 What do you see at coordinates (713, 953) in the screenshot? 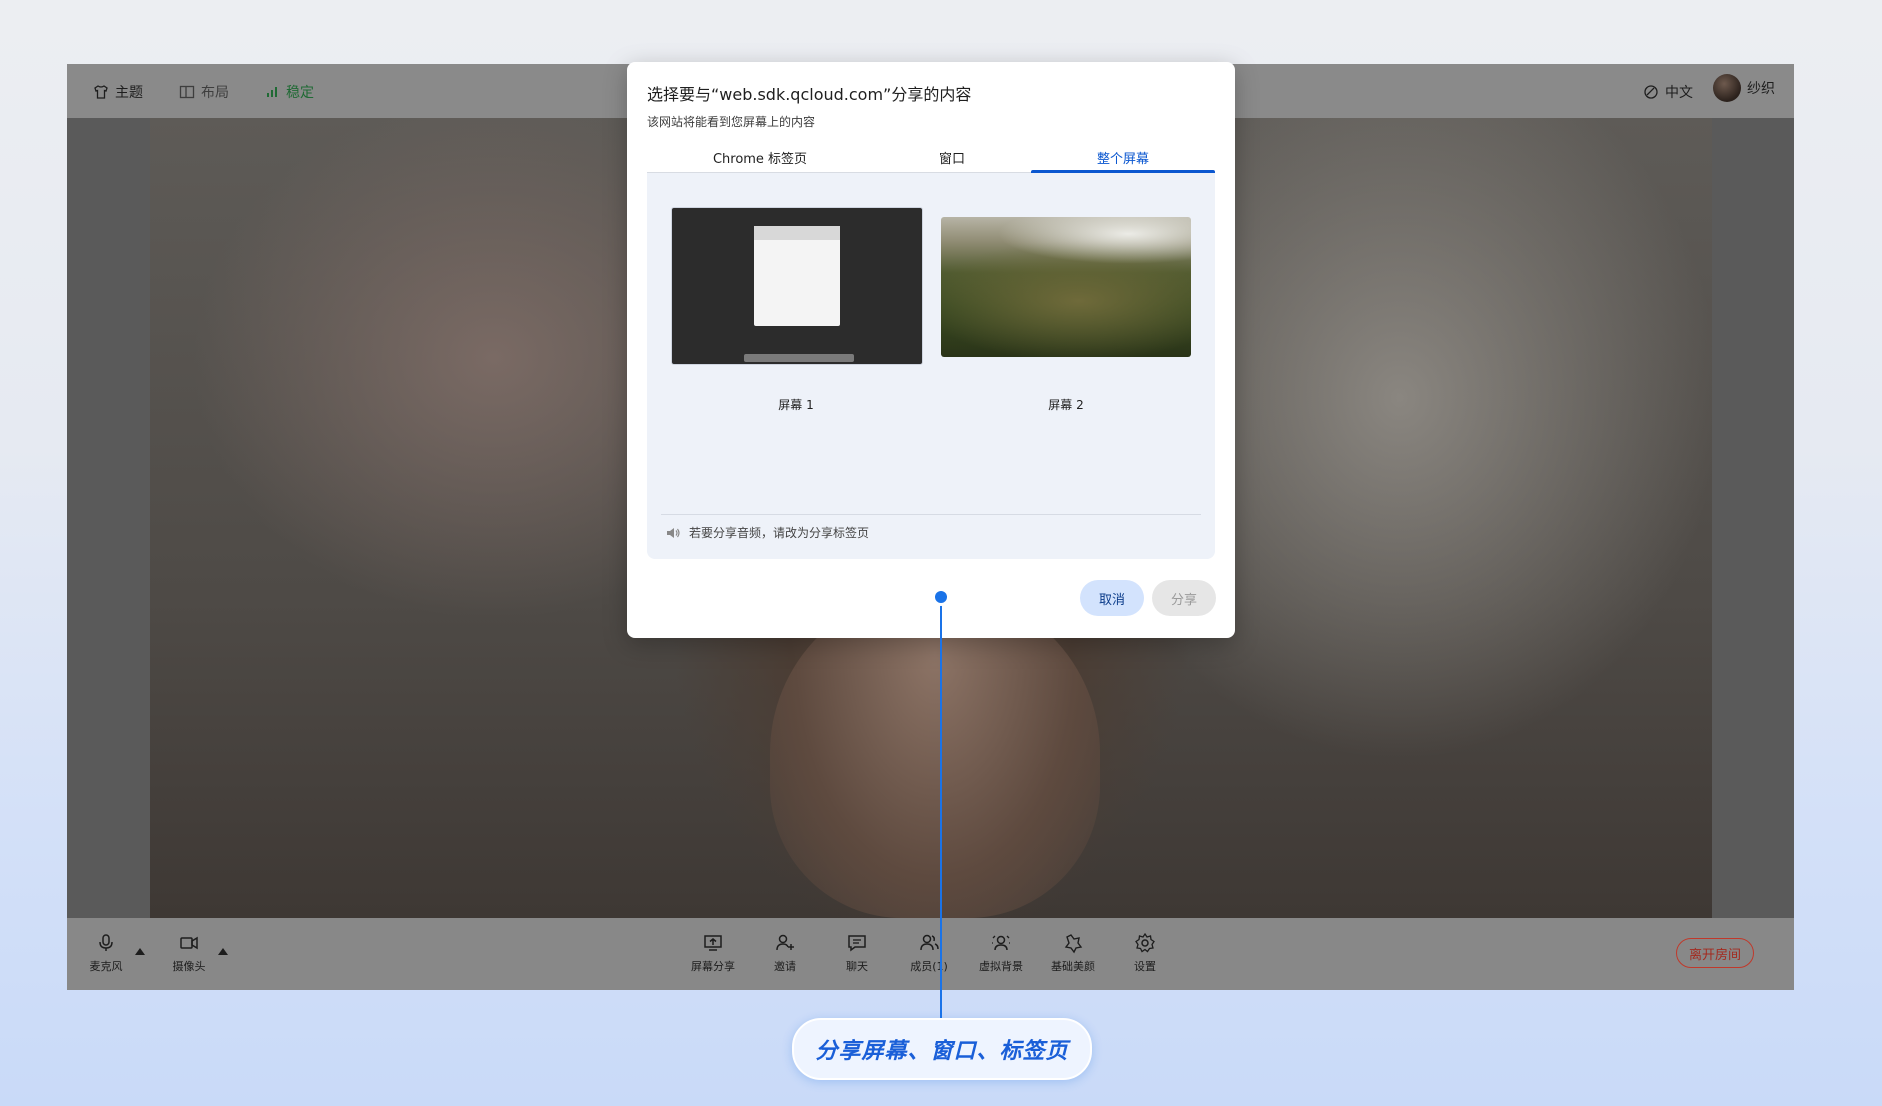
I see `screen-share-button: 屏幕分享` at bounding box center [713, 953].